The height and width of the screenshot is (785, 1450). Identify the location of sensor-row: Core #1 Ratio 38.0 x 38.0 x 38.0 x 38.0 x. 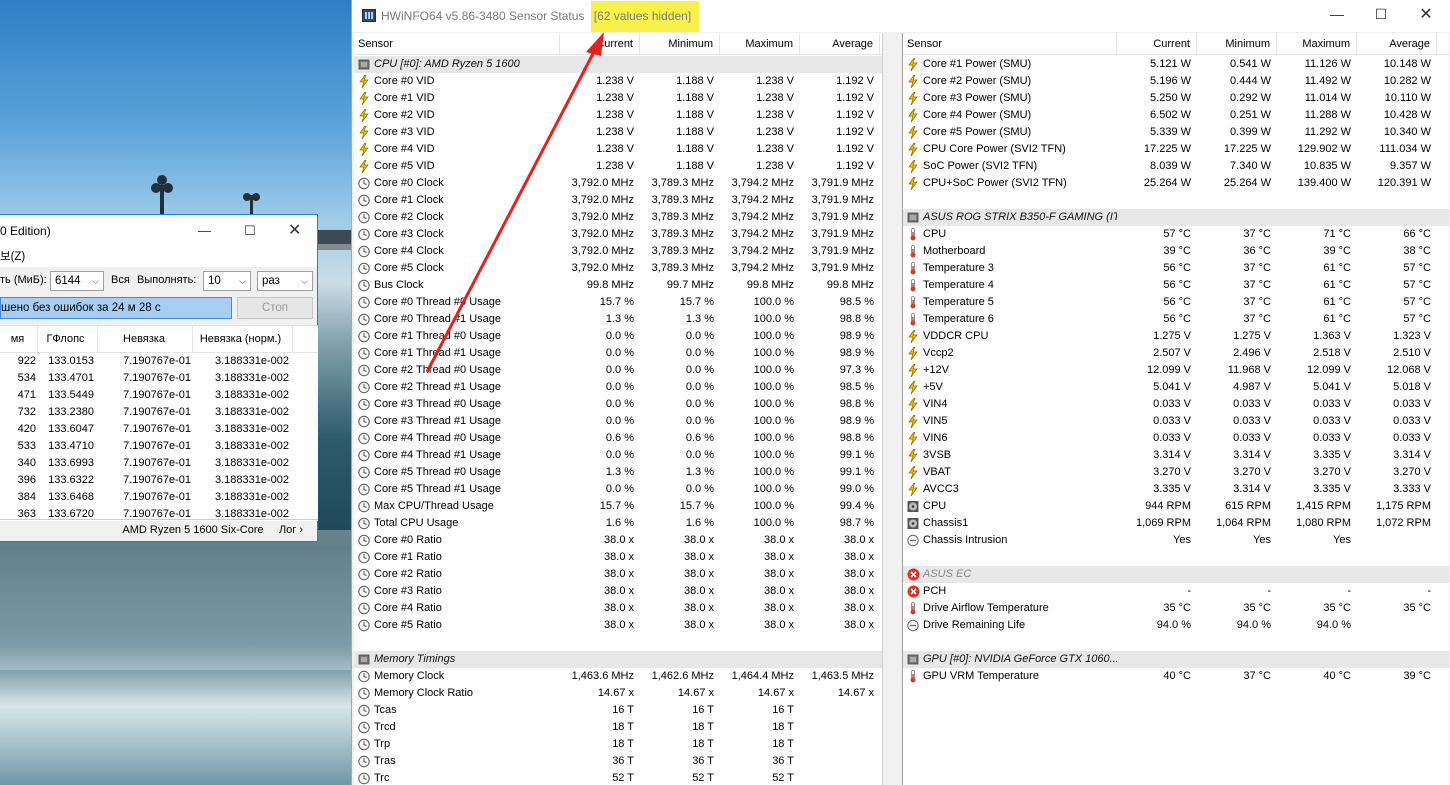
(618, 557).